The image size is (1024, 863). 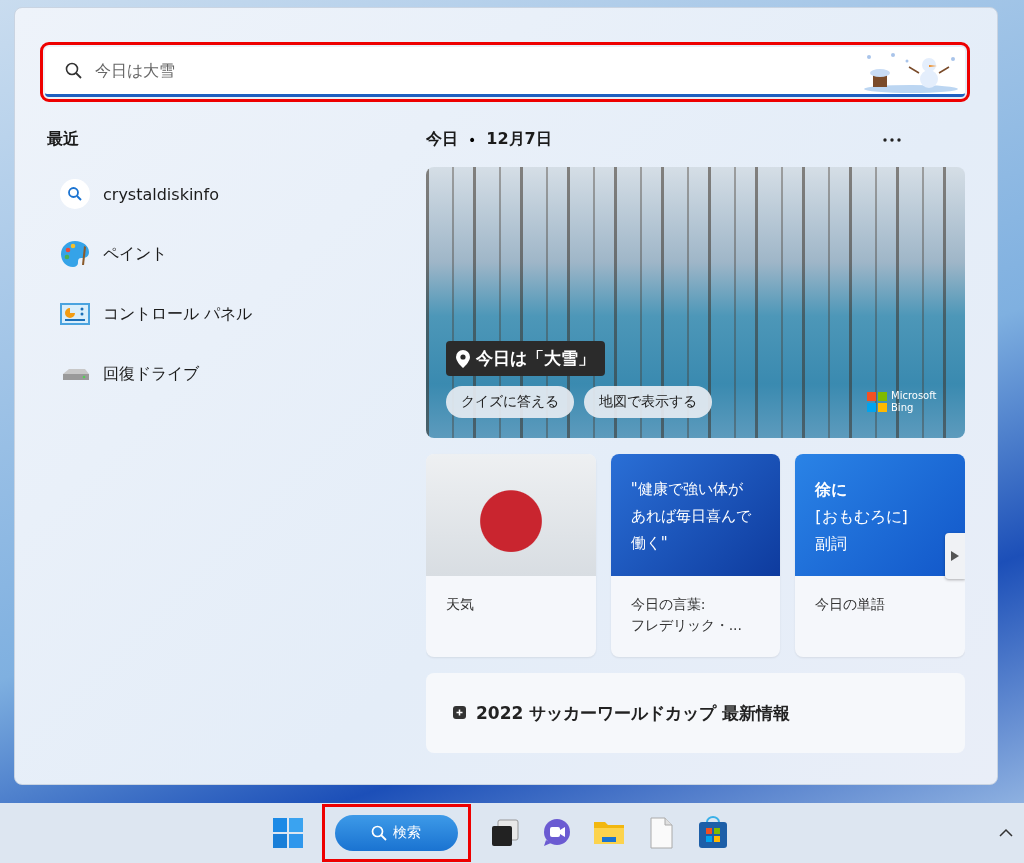 I want to click on recent-item: ペイント, so click(x=135, y=254).